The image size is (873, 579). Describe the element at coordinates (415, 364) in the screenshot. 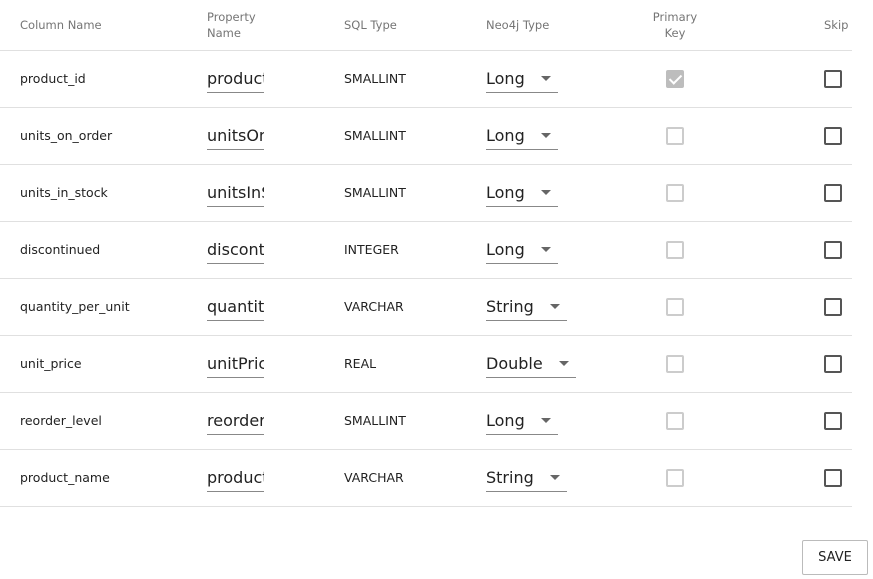

I see `sql-type: REAL` at that location.